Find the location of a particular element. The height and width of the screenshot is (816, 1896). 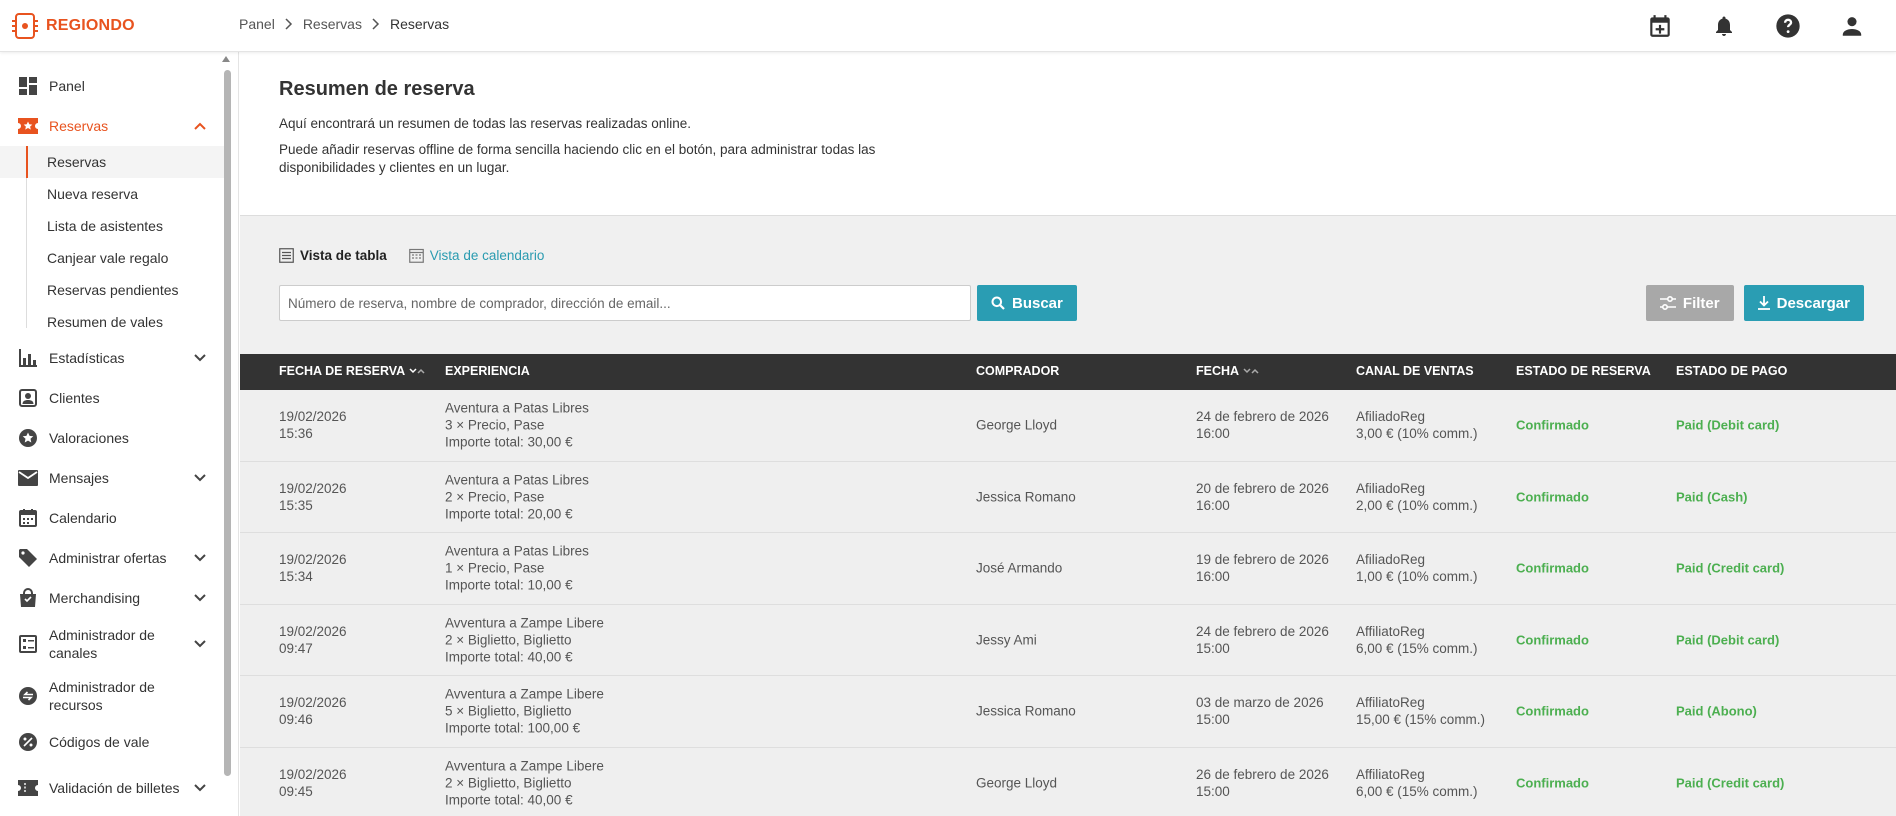

tab-table-view-label: Vista de tabla is located at coordinates (343, 255).